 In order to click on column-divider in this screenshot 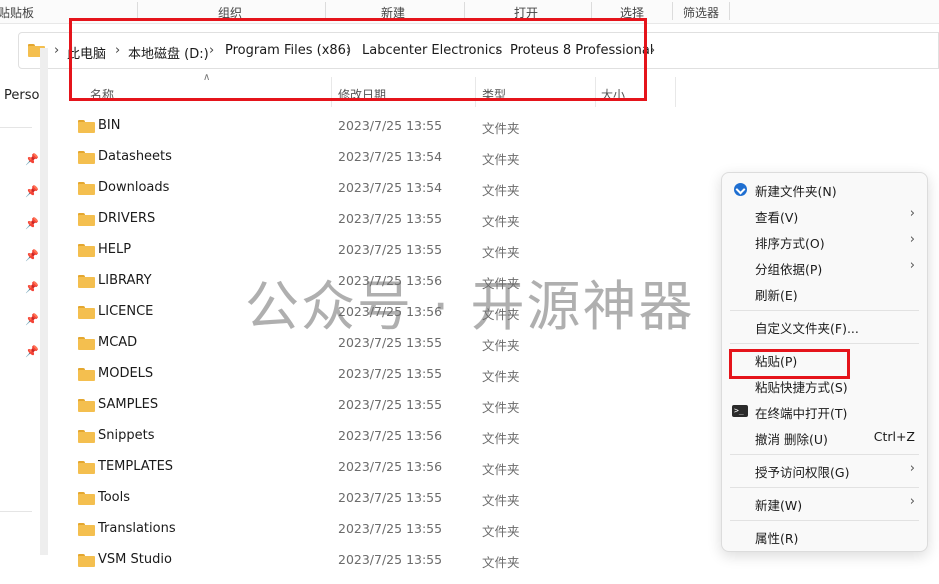, I will do `click(675, 92)`.